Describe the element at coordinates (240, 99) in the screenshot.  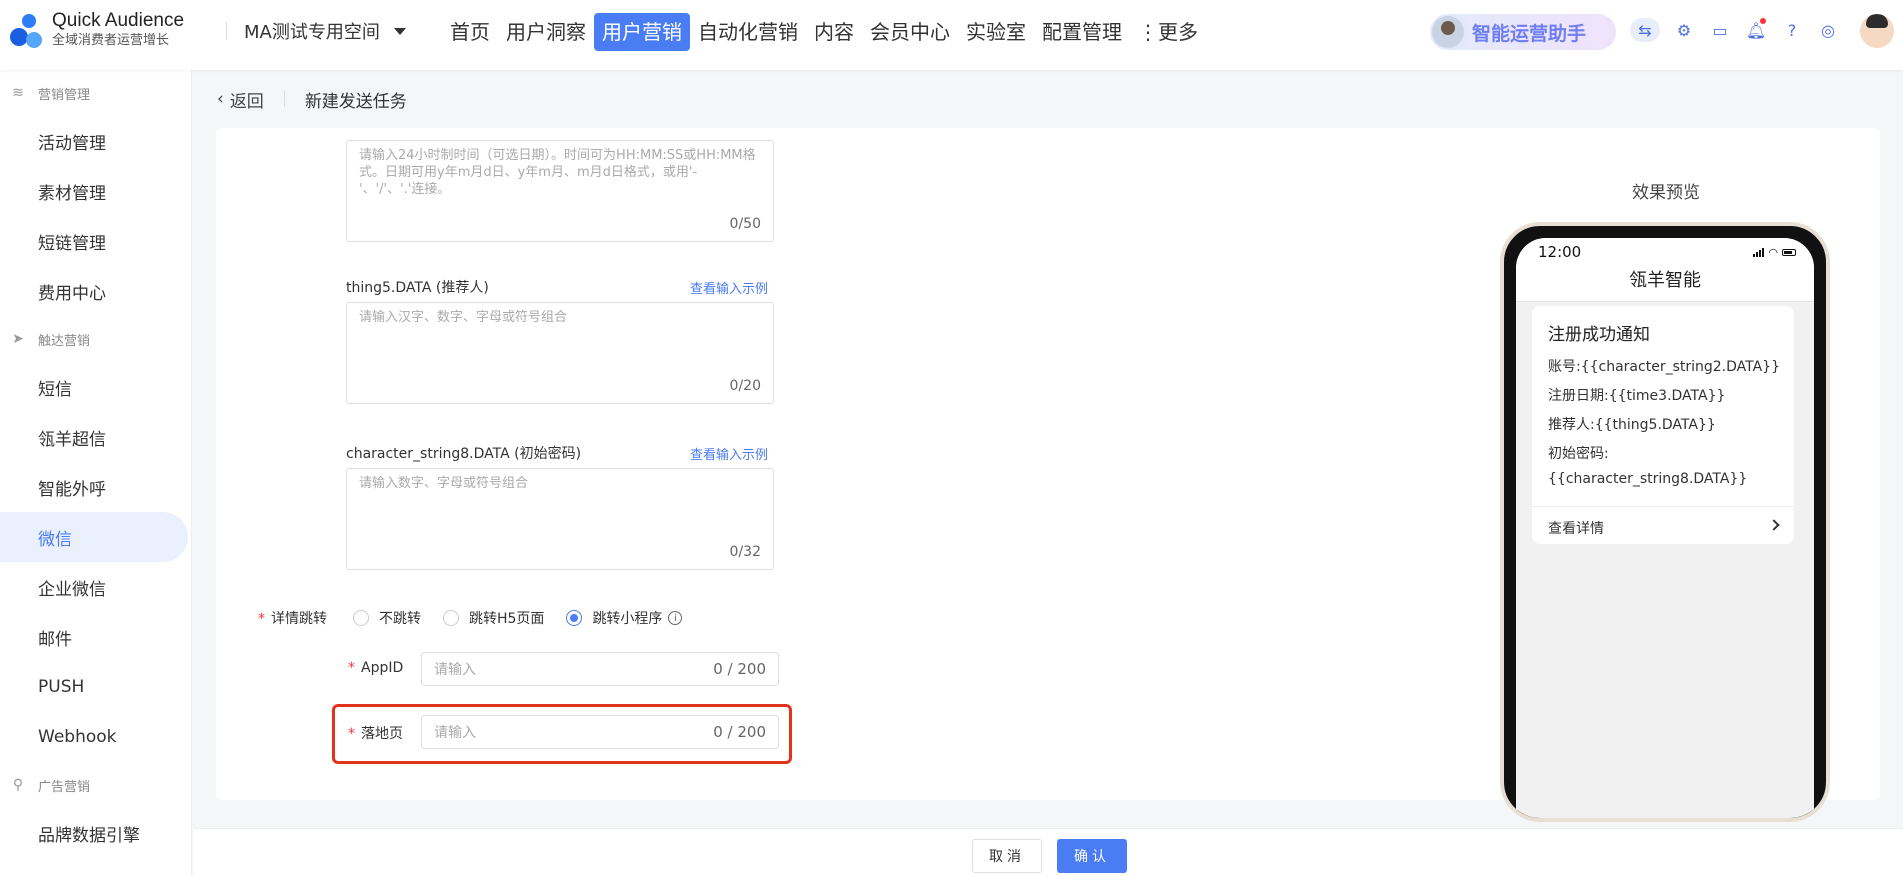
I see `back-button: ‹ 返回` at that location.